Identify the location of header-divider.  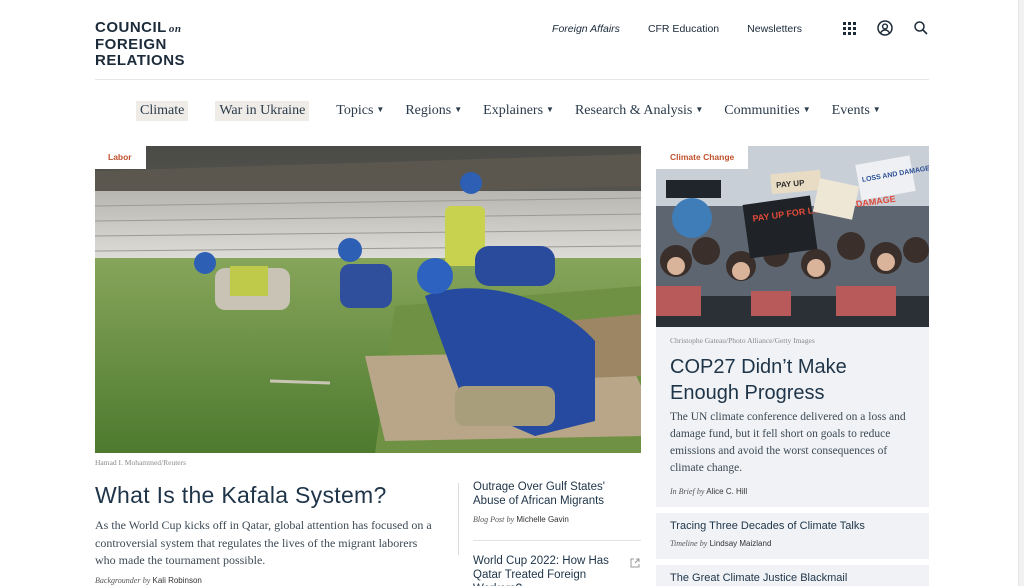
(512, 79).